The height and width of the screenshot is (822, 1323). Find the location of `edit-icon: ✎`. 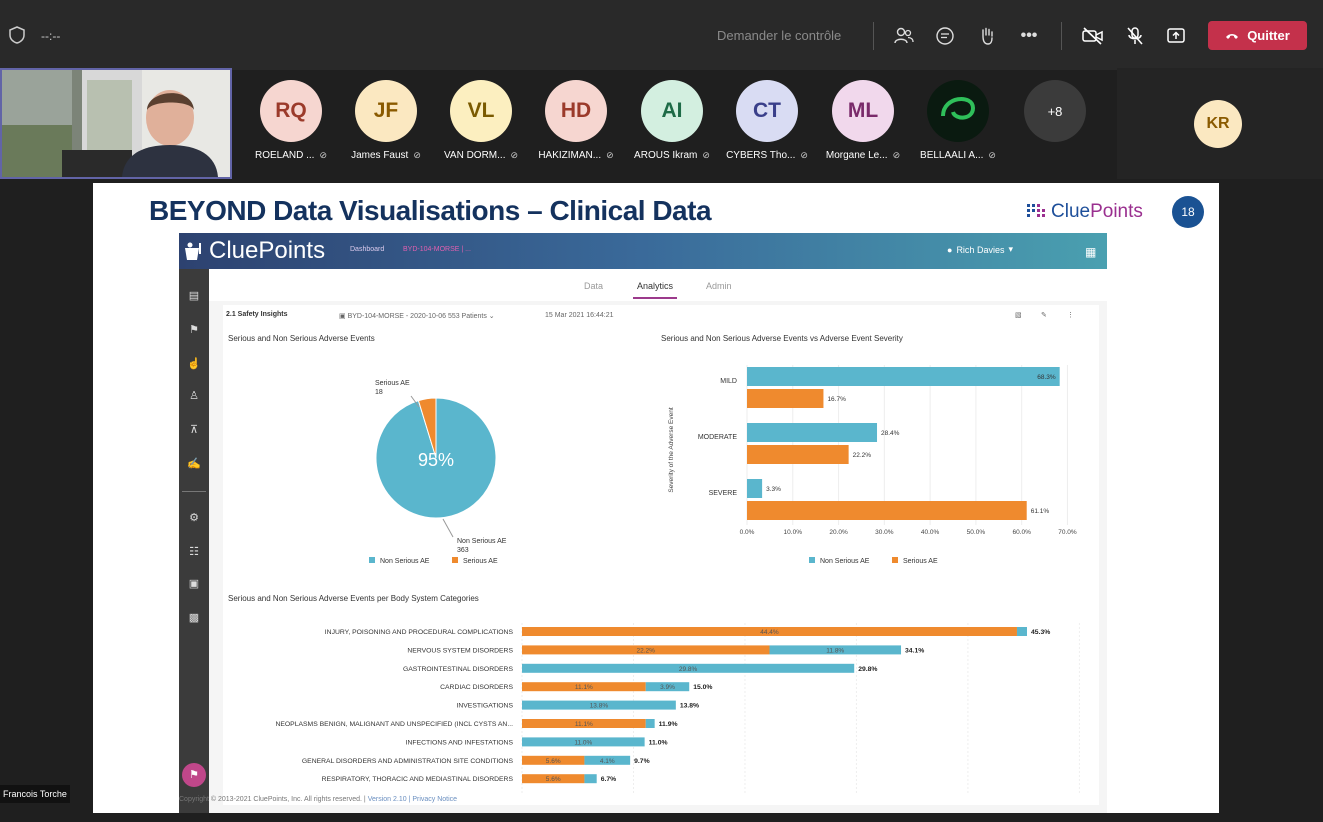

edit-icon: ✎ is located at coordinates (1044, 315).